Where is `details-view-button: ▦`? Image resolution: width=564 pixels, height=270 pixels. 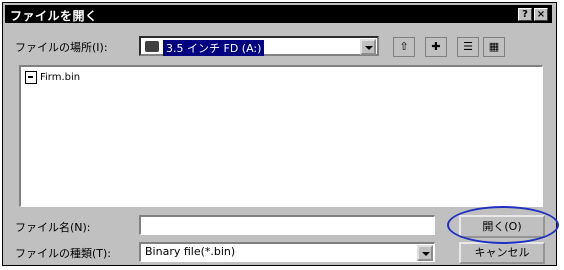 details-view-button: ▦ is located at coordinates (494, 47).